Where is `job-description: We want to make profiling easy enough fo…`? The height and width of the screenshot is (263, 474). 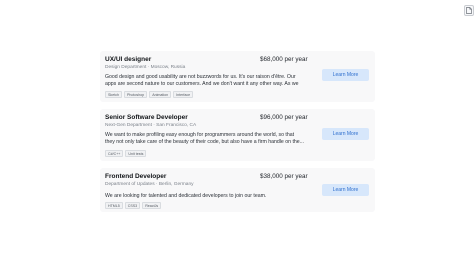
job-description: We want to make profiling easy enough fo… is located at coordinates (204, 138).